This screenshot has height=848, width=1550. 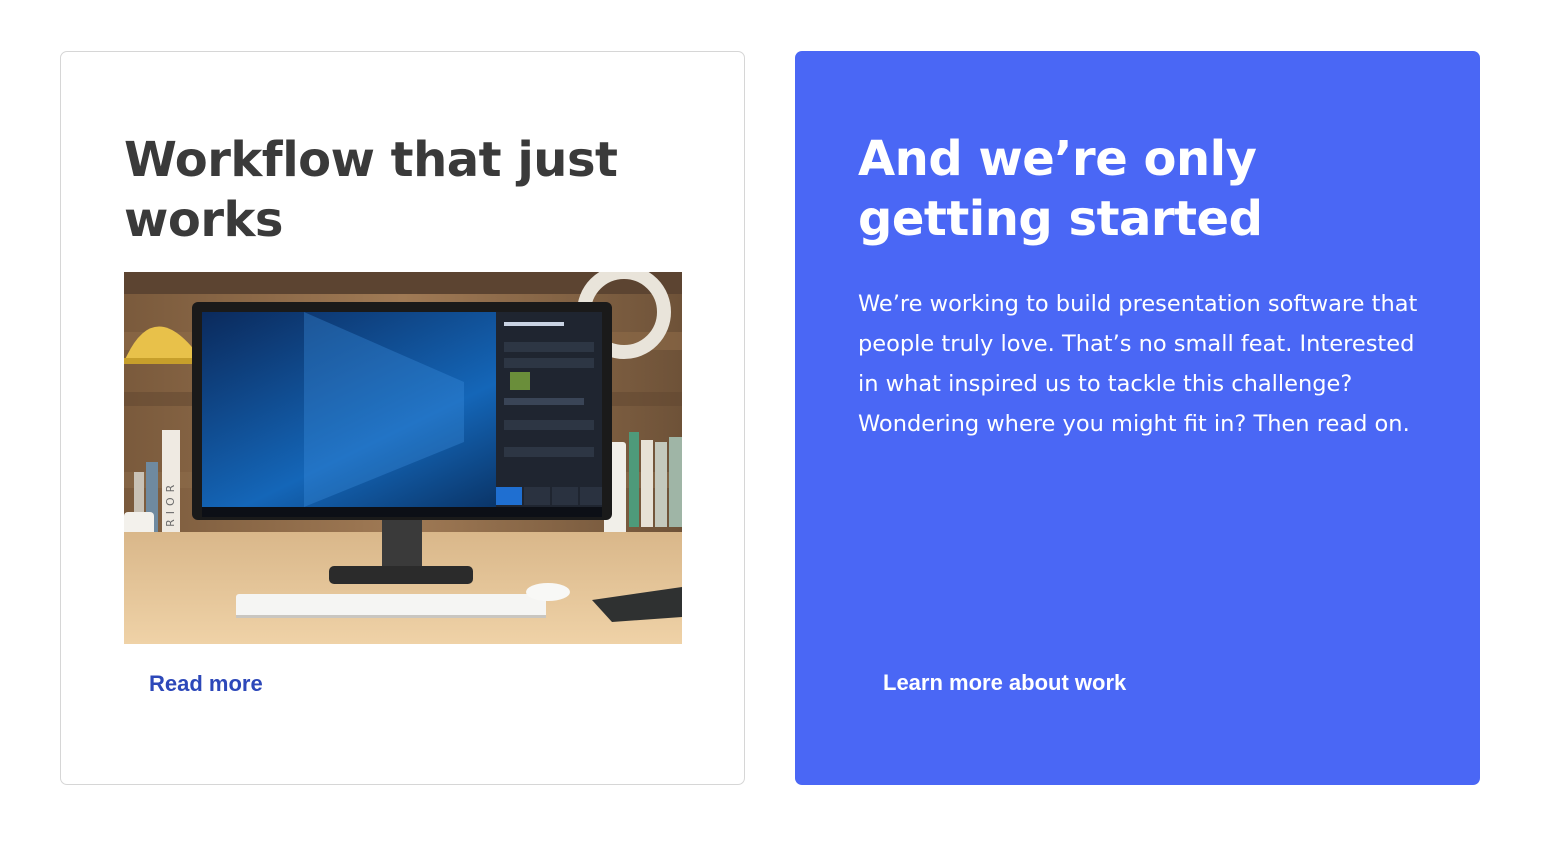 I want to click on read-more-link: Read more, so click(x=206, y=684).